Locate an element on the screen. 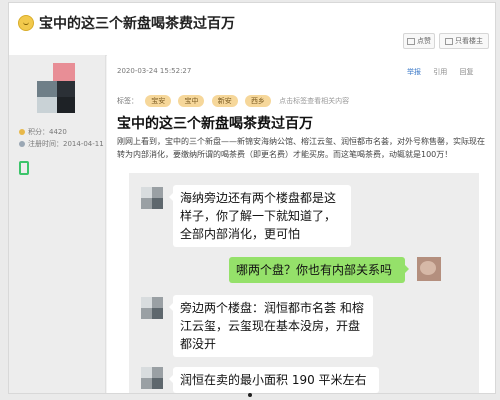 This screenshot has height=400, width=500. post-date: 2020-03-24 15:52:27 is located at coordinates (154, 71).